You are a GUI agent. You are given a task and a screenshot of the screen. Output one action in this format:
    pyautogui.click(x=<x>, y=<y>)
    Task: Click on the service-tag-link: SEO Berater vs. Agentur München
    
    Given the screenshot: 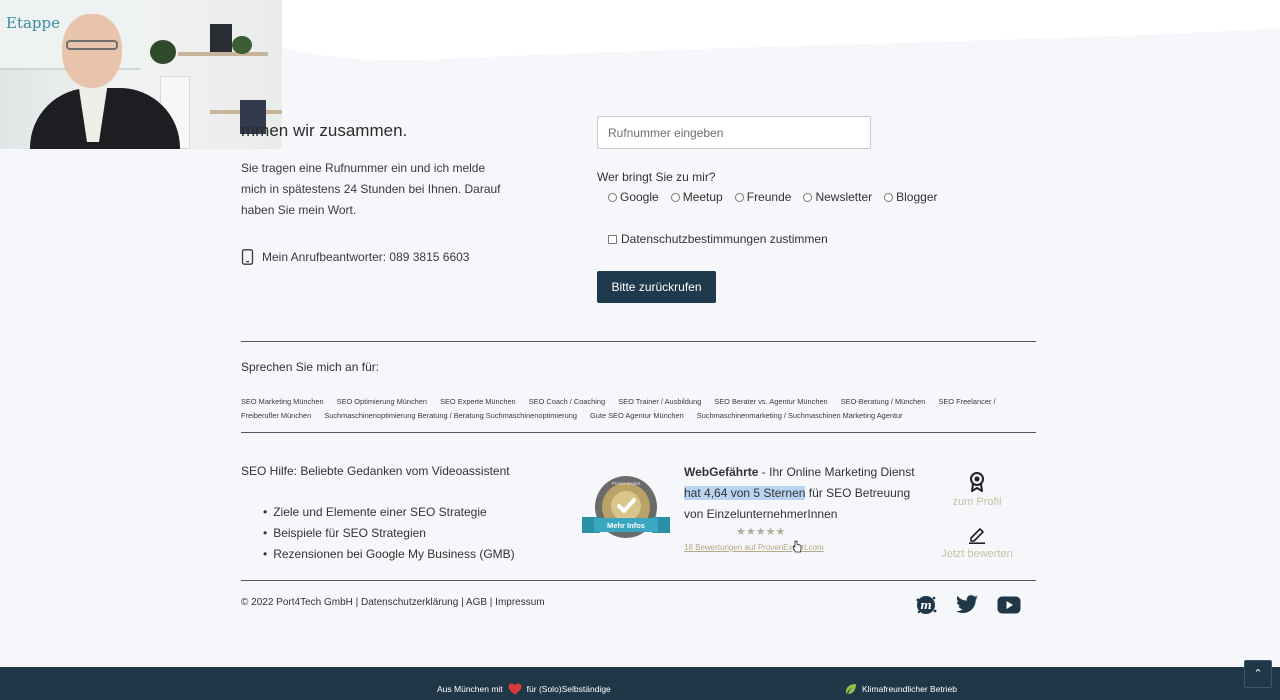 What is the action you would take?
    pyautogui.click(x=770, y=401)
    